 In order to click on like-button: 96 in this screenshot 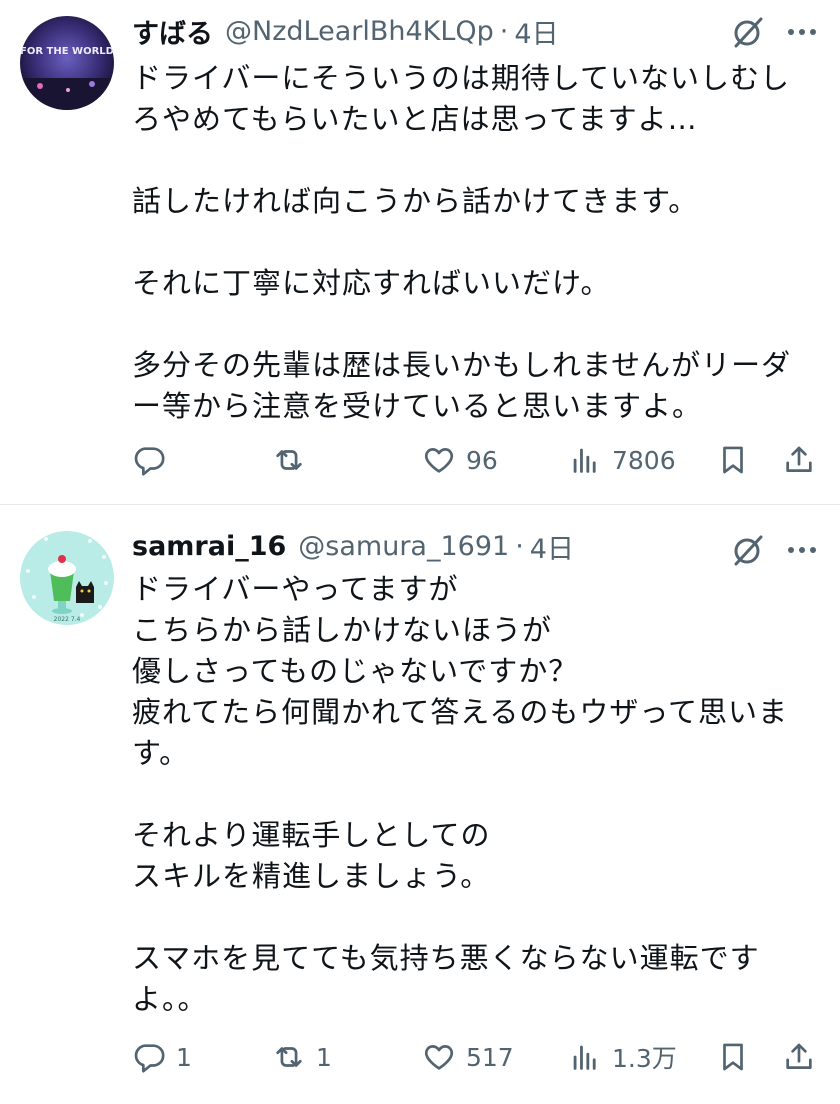, I will do `click(460, 460)`.